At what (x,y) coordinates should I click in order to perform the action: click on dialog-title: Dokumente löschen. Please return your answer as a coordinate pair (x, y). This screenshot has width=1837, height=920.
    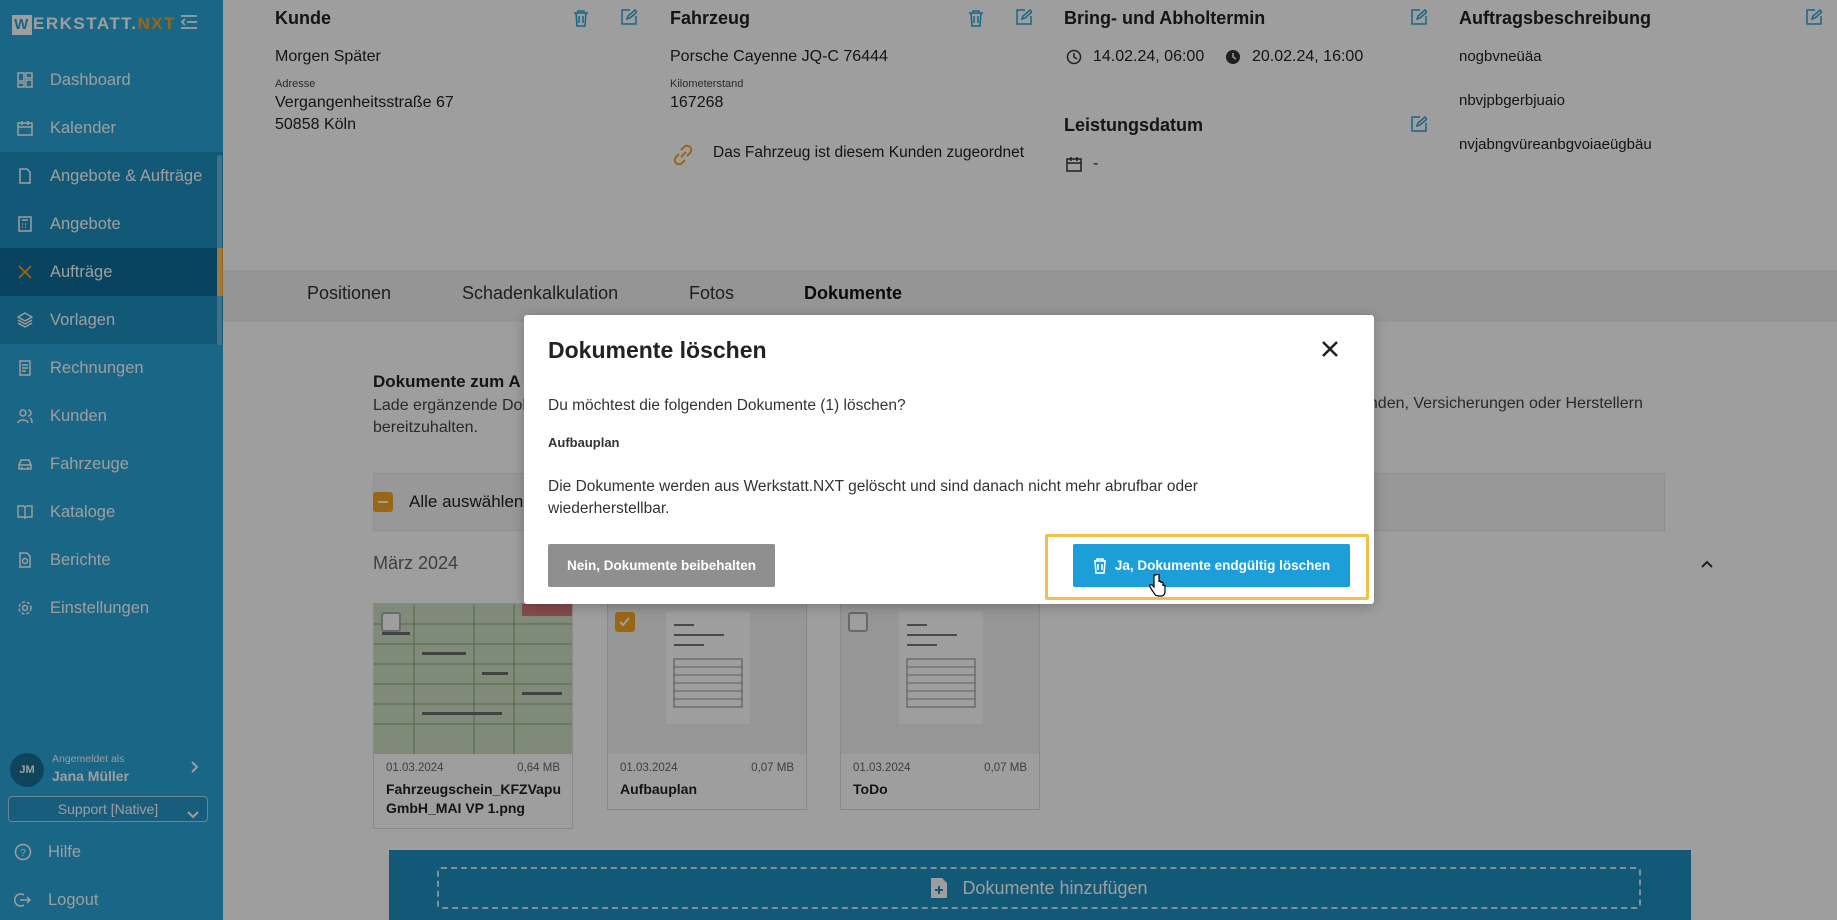
    Looking at the image, I should click on (657, 350).